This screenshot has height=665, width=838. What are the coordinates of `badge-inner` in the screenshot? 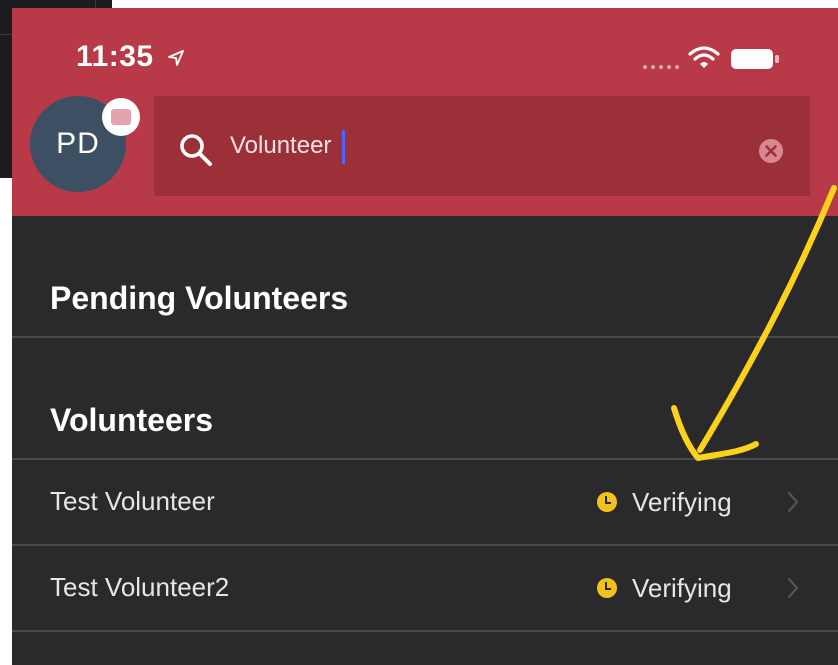 It's located at (121, 117).